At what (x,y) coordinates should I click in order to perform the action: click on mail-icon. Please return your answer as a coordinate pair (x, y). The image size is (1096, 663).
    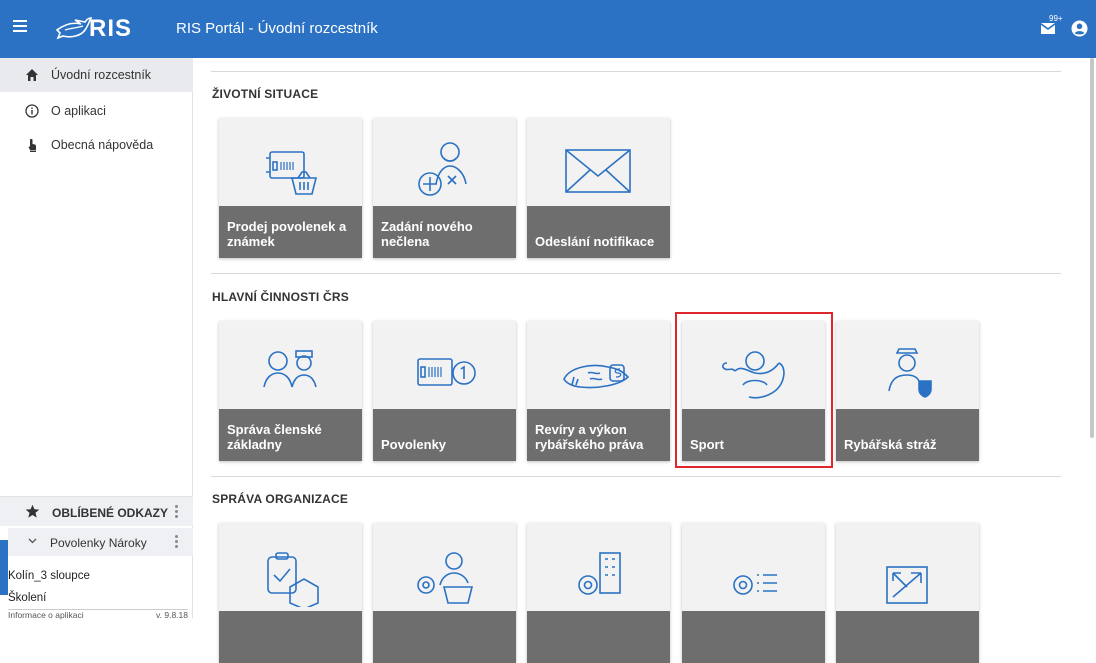
    Looking at the image, I should click on (1048, 28).